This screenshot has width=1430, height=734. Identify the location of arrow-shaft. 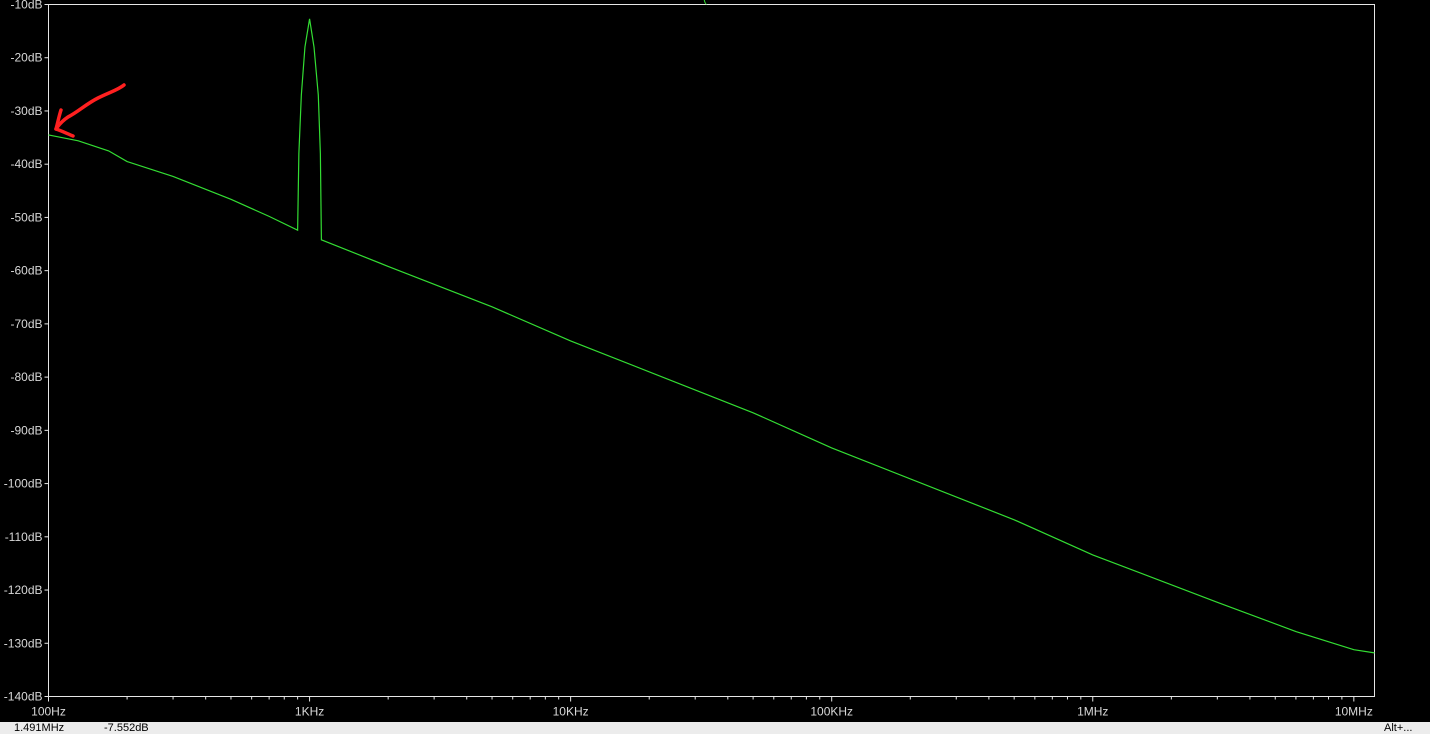
(90, 107).